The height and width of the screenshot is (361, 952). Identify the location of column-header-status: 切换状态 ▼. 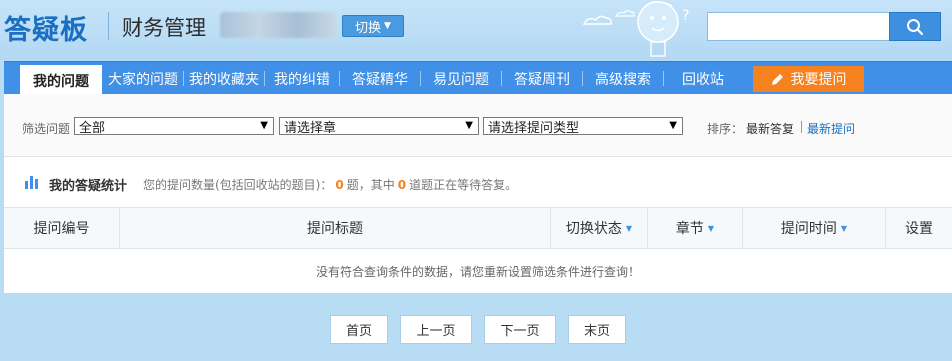
(599, 228).